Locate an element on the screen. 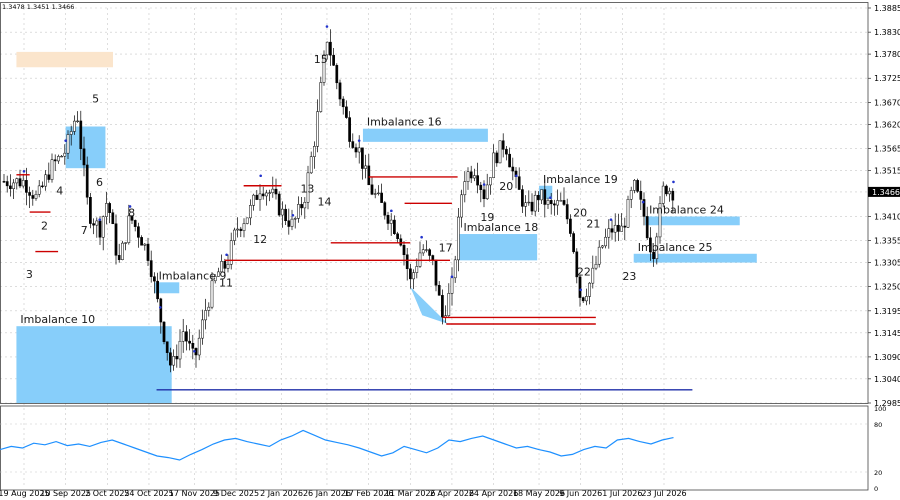  wave-label: 2 is located at coordinates (44, 226).